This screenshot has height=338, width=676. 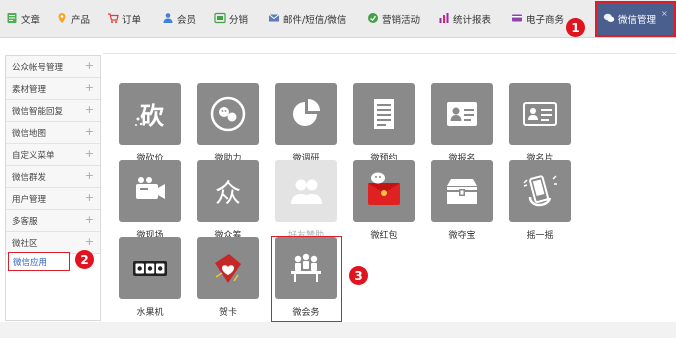 What do you see at coordinates (464, 19) in the screenshot?
I see `nav-item-reports: 统计报表` at bounding box center [464, 19].